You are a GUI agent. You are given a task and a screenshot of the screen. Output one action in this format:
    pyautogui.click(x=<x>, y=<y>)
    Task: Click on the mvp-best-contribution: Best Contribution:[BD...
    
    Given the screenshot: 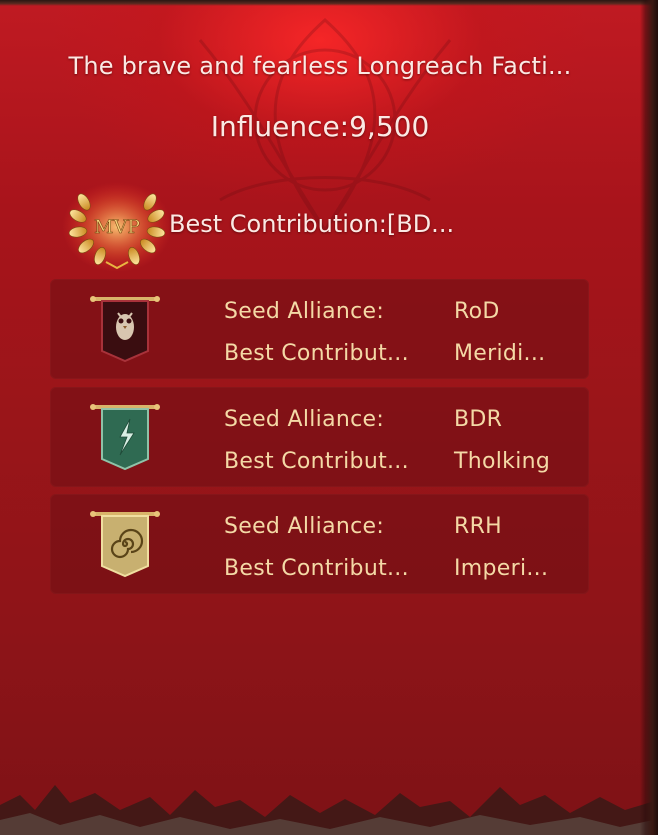 What is the action you would take?
    pyautogui.click(x=311, y=224)
    